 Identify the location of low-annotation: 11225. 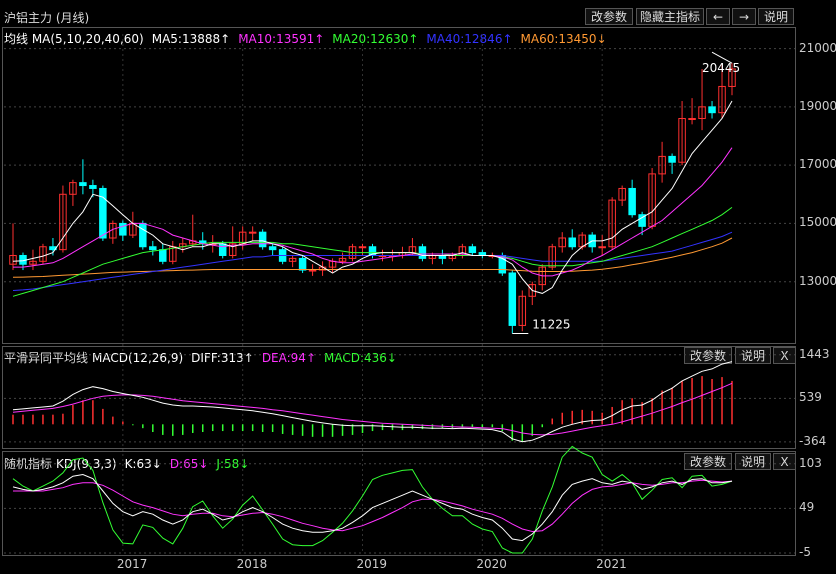
(551, 324).